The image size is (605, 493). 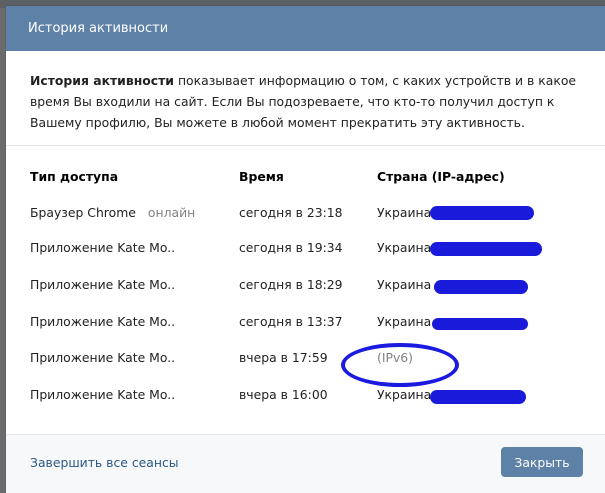 I want to click on end-all-sessions-link: Завершить все сеансы, so click(x=104, y=462).